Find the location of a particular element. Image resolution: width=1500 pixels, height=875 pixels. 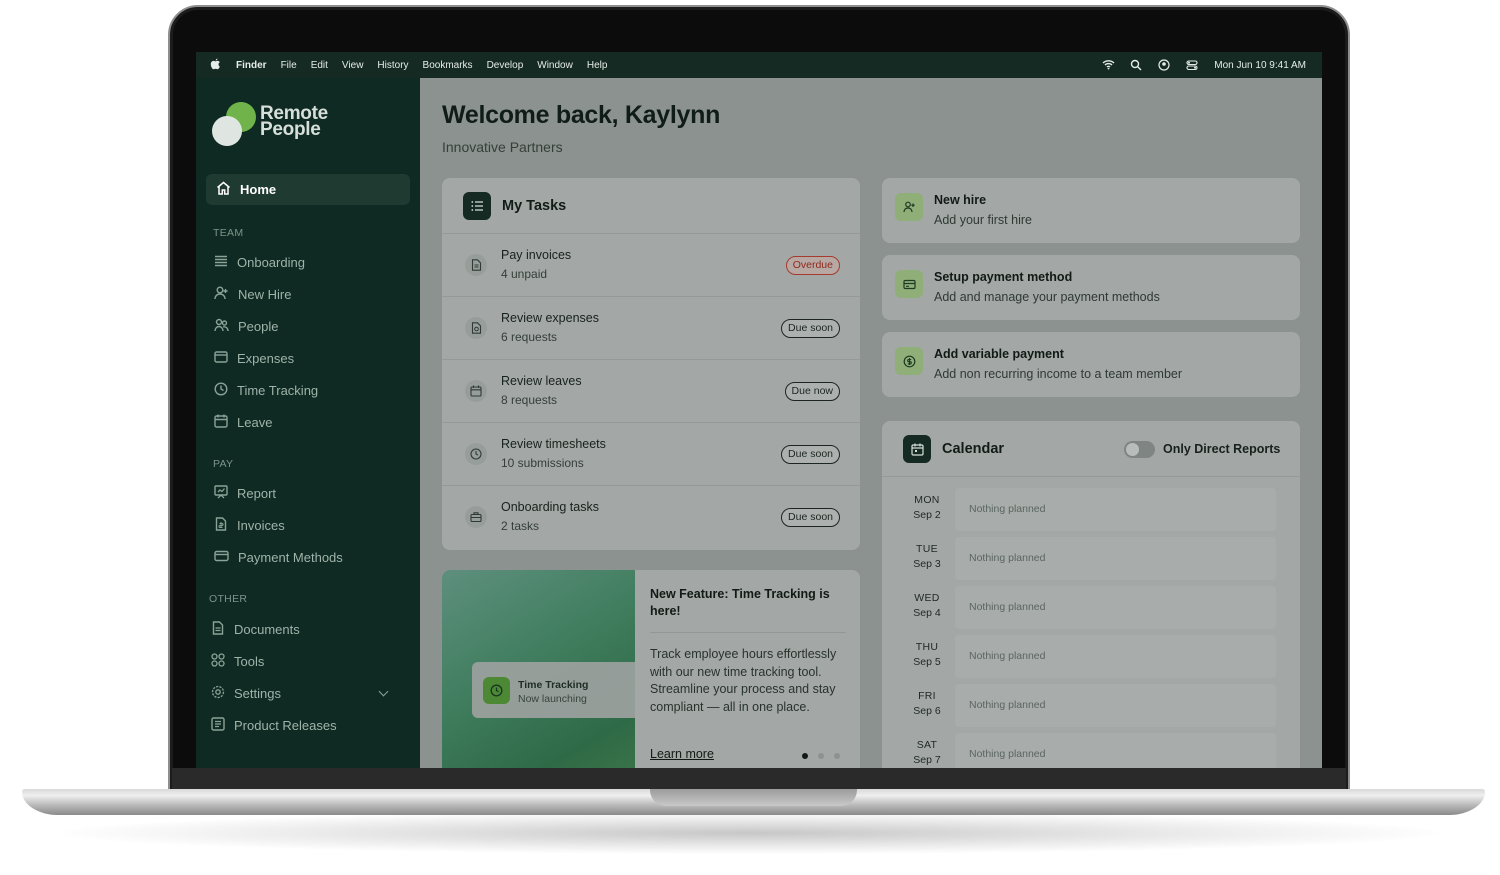

task-row: Pay invoices 4 unpaid Overdue is located at coordinates (651, 265).